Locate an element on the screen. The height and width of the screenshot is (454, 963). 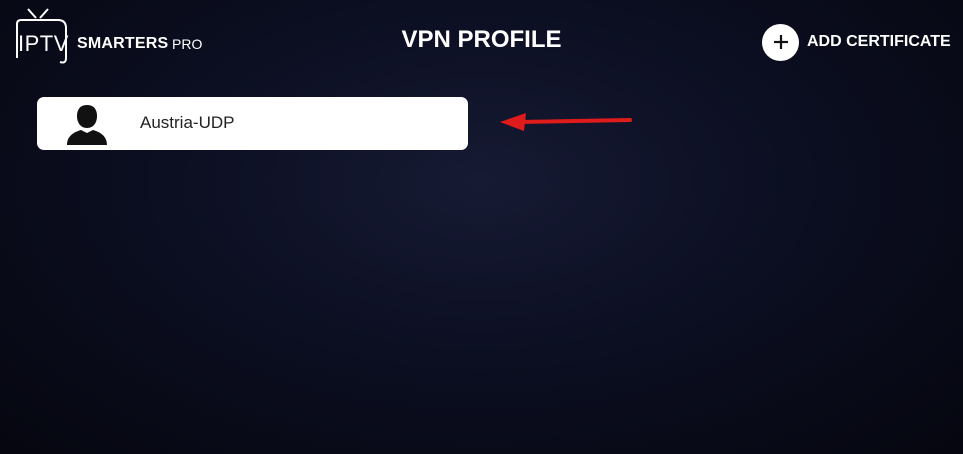
user-icon is located at coordinates (87, 125).